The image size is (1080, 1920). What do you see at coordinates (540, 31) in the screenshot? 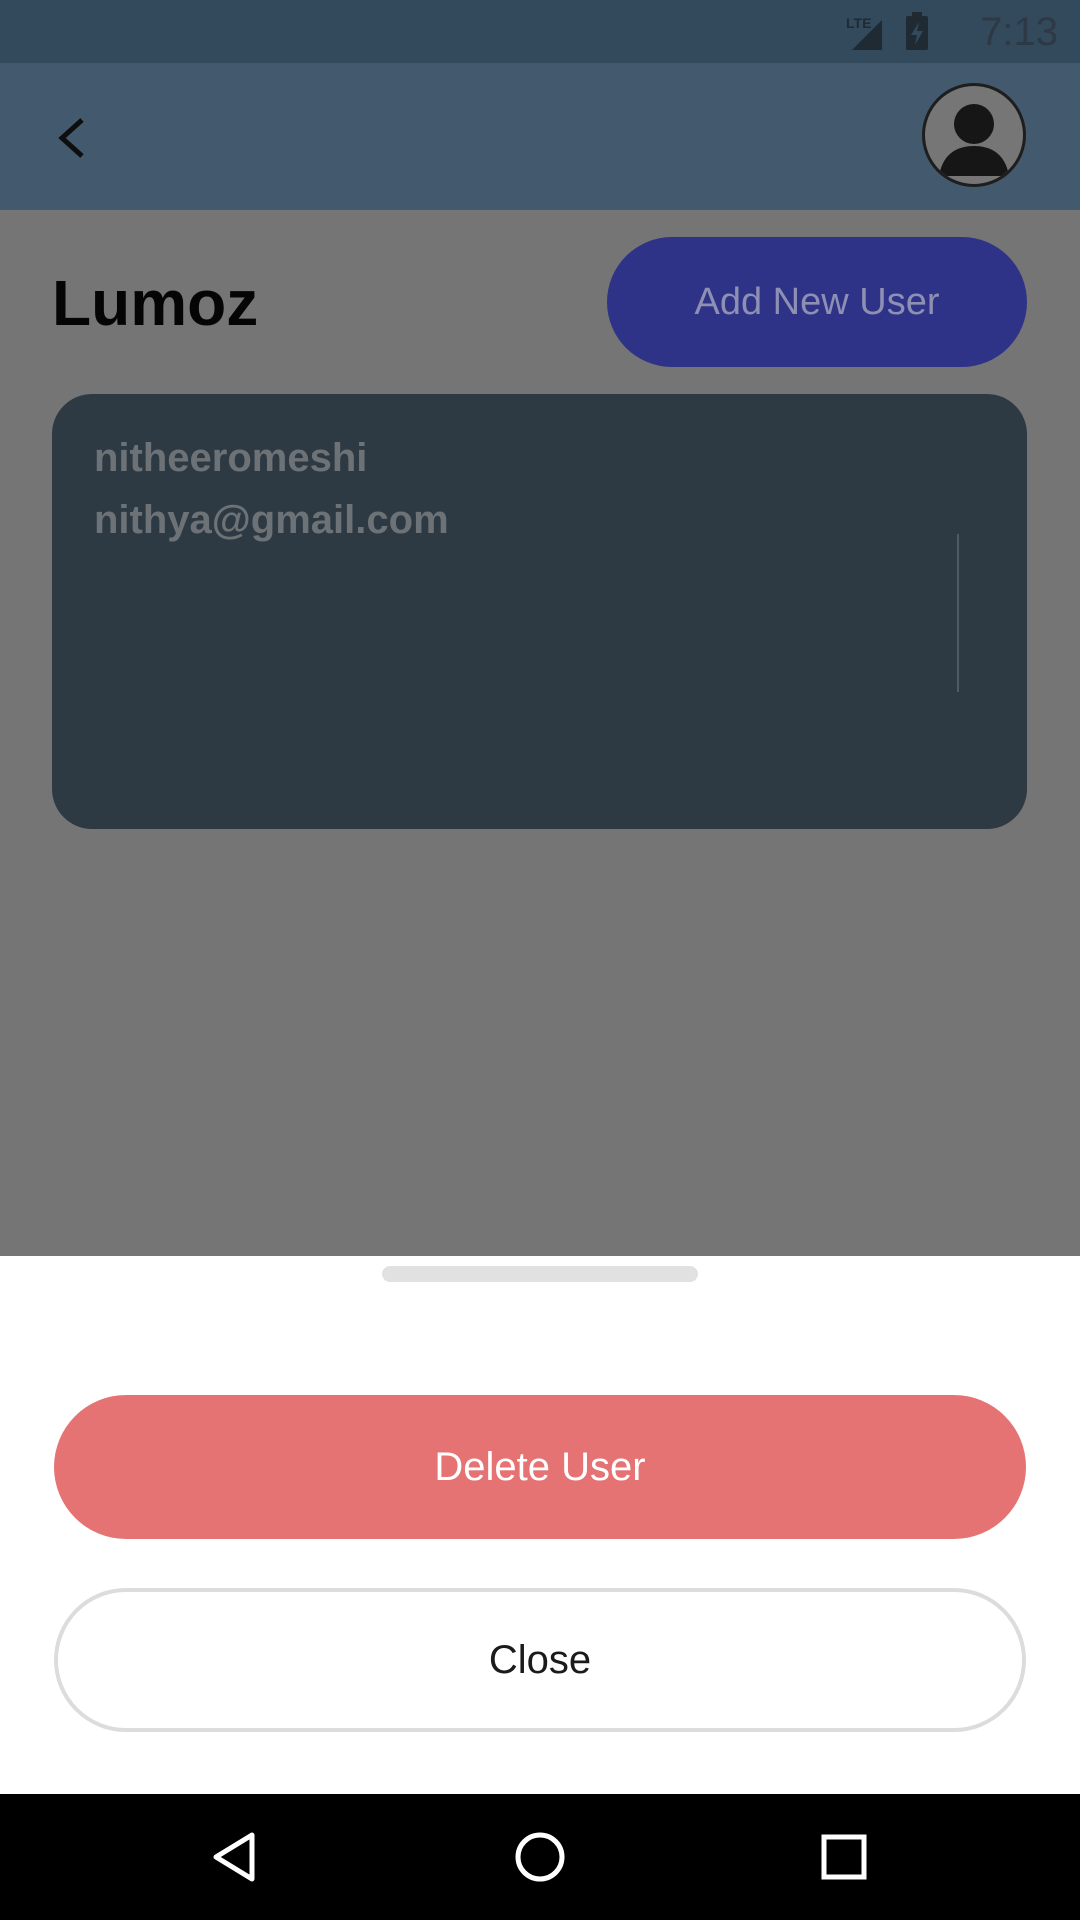
I see `status-bar: LTE 7:13` at bounding box center [540, 31].